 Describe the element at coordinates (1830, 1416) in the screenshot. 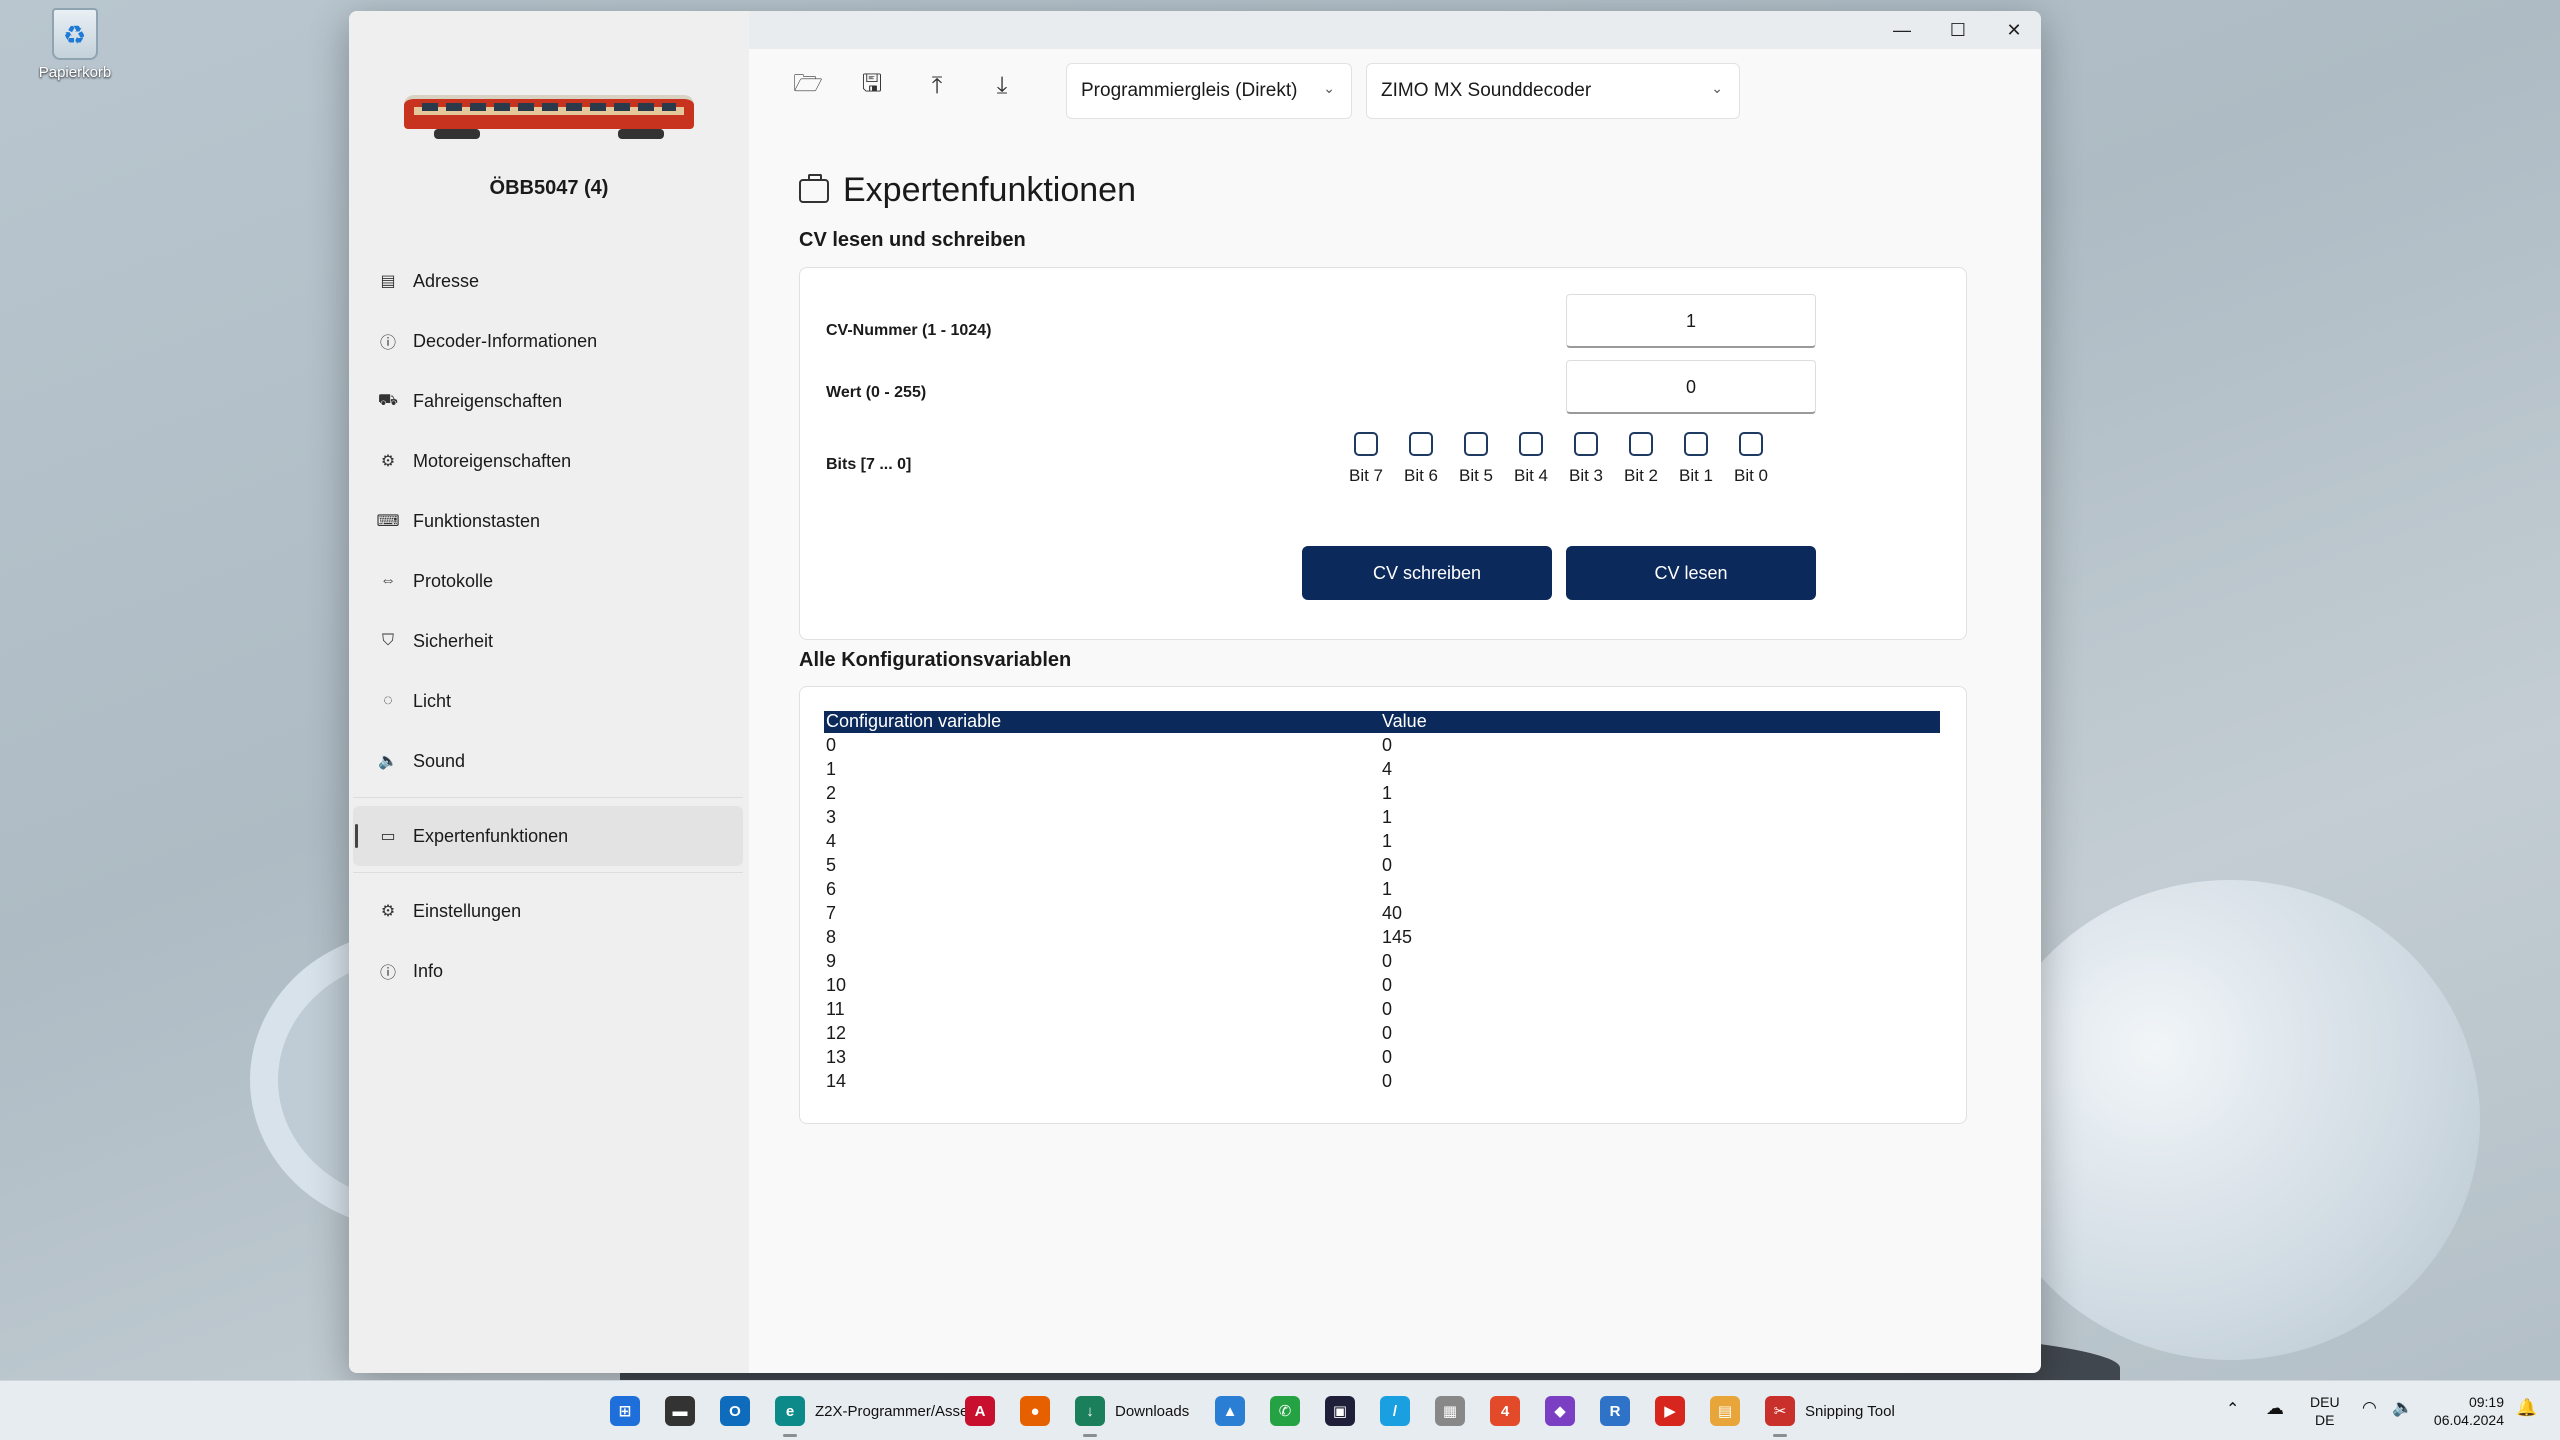

I see `taskbar-snipping-tool-button: ✂ Snipping Tool` at that location.